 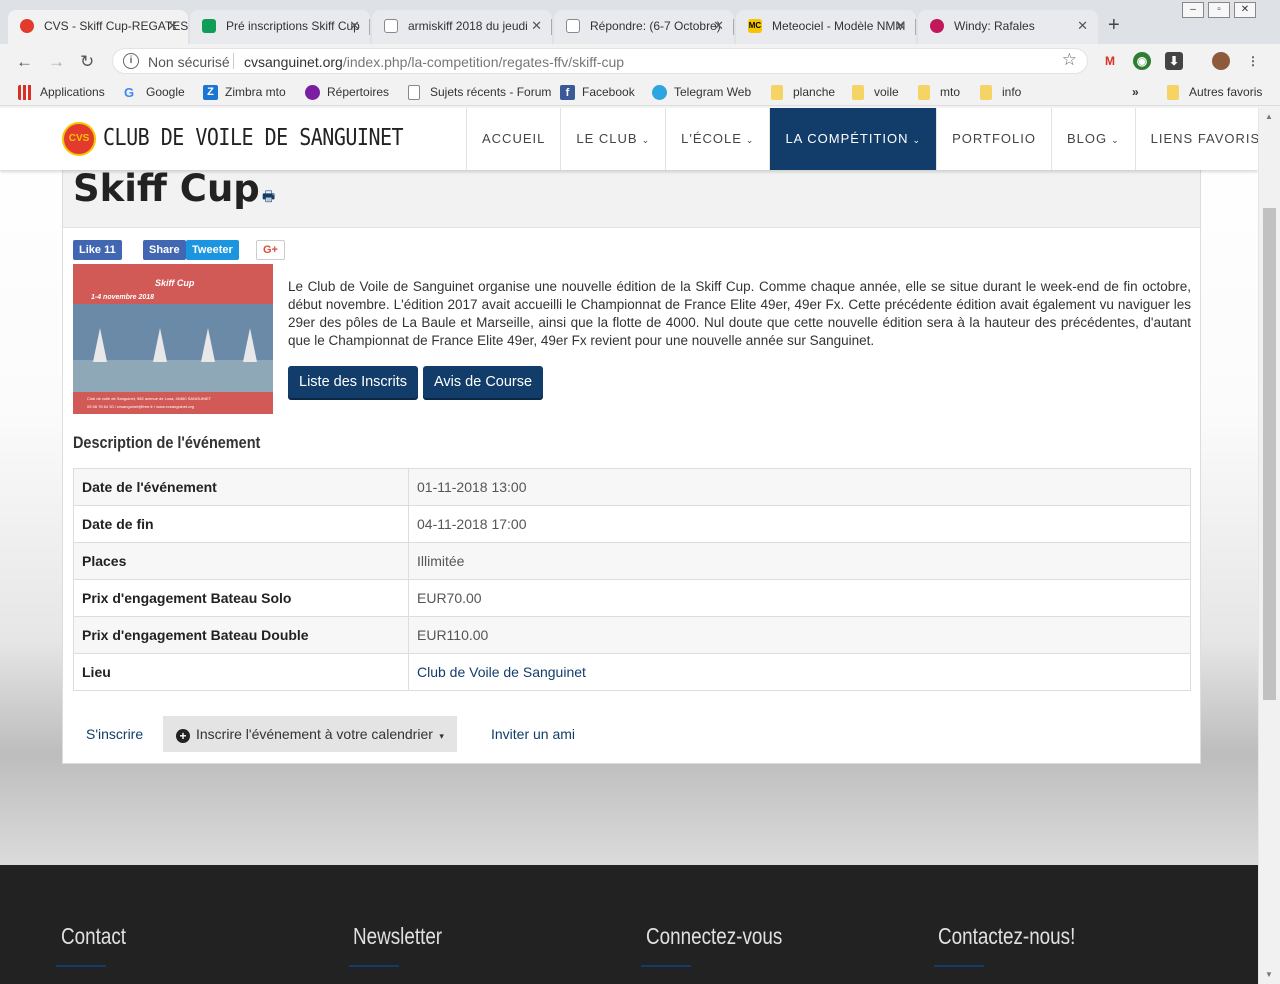 I want to click on page-scrollbar: ▲ ▼, so click(x=1269, y=546).